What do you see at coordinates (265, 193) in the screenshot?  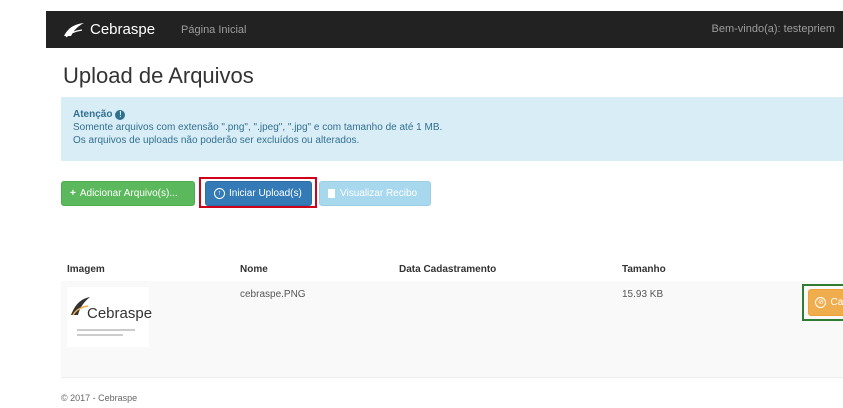 I see `start-upload-label: Iniciar Upload(s)` at bounding box center [265, 193].